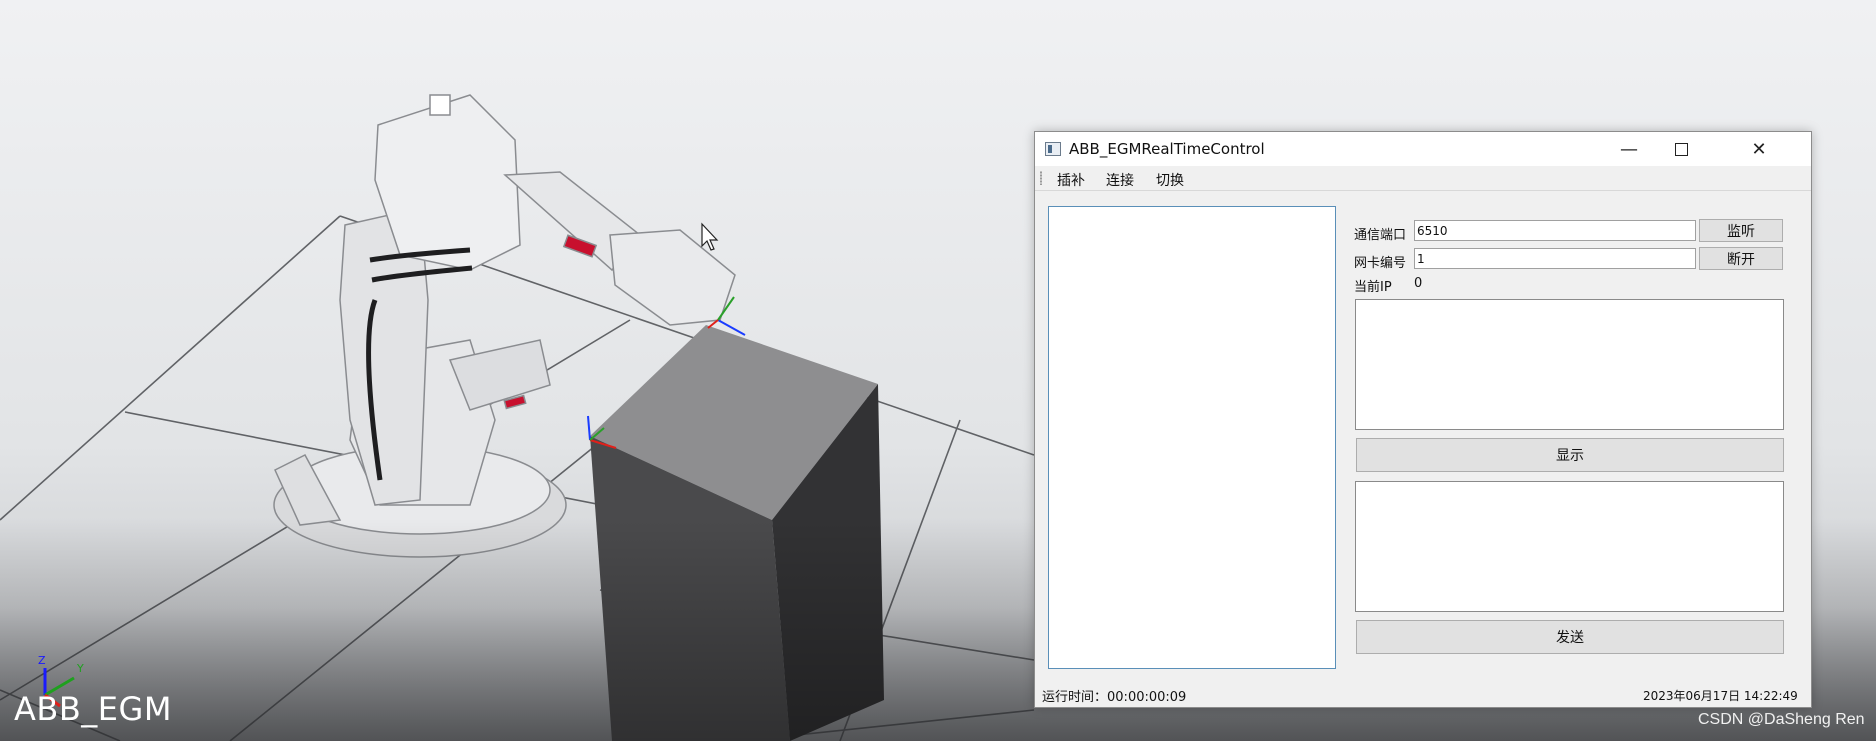  What do you see at coordinates (1120, 180) in the screenshot?
I see `menu-connect: 连接` at bounding box center [1120, 180].